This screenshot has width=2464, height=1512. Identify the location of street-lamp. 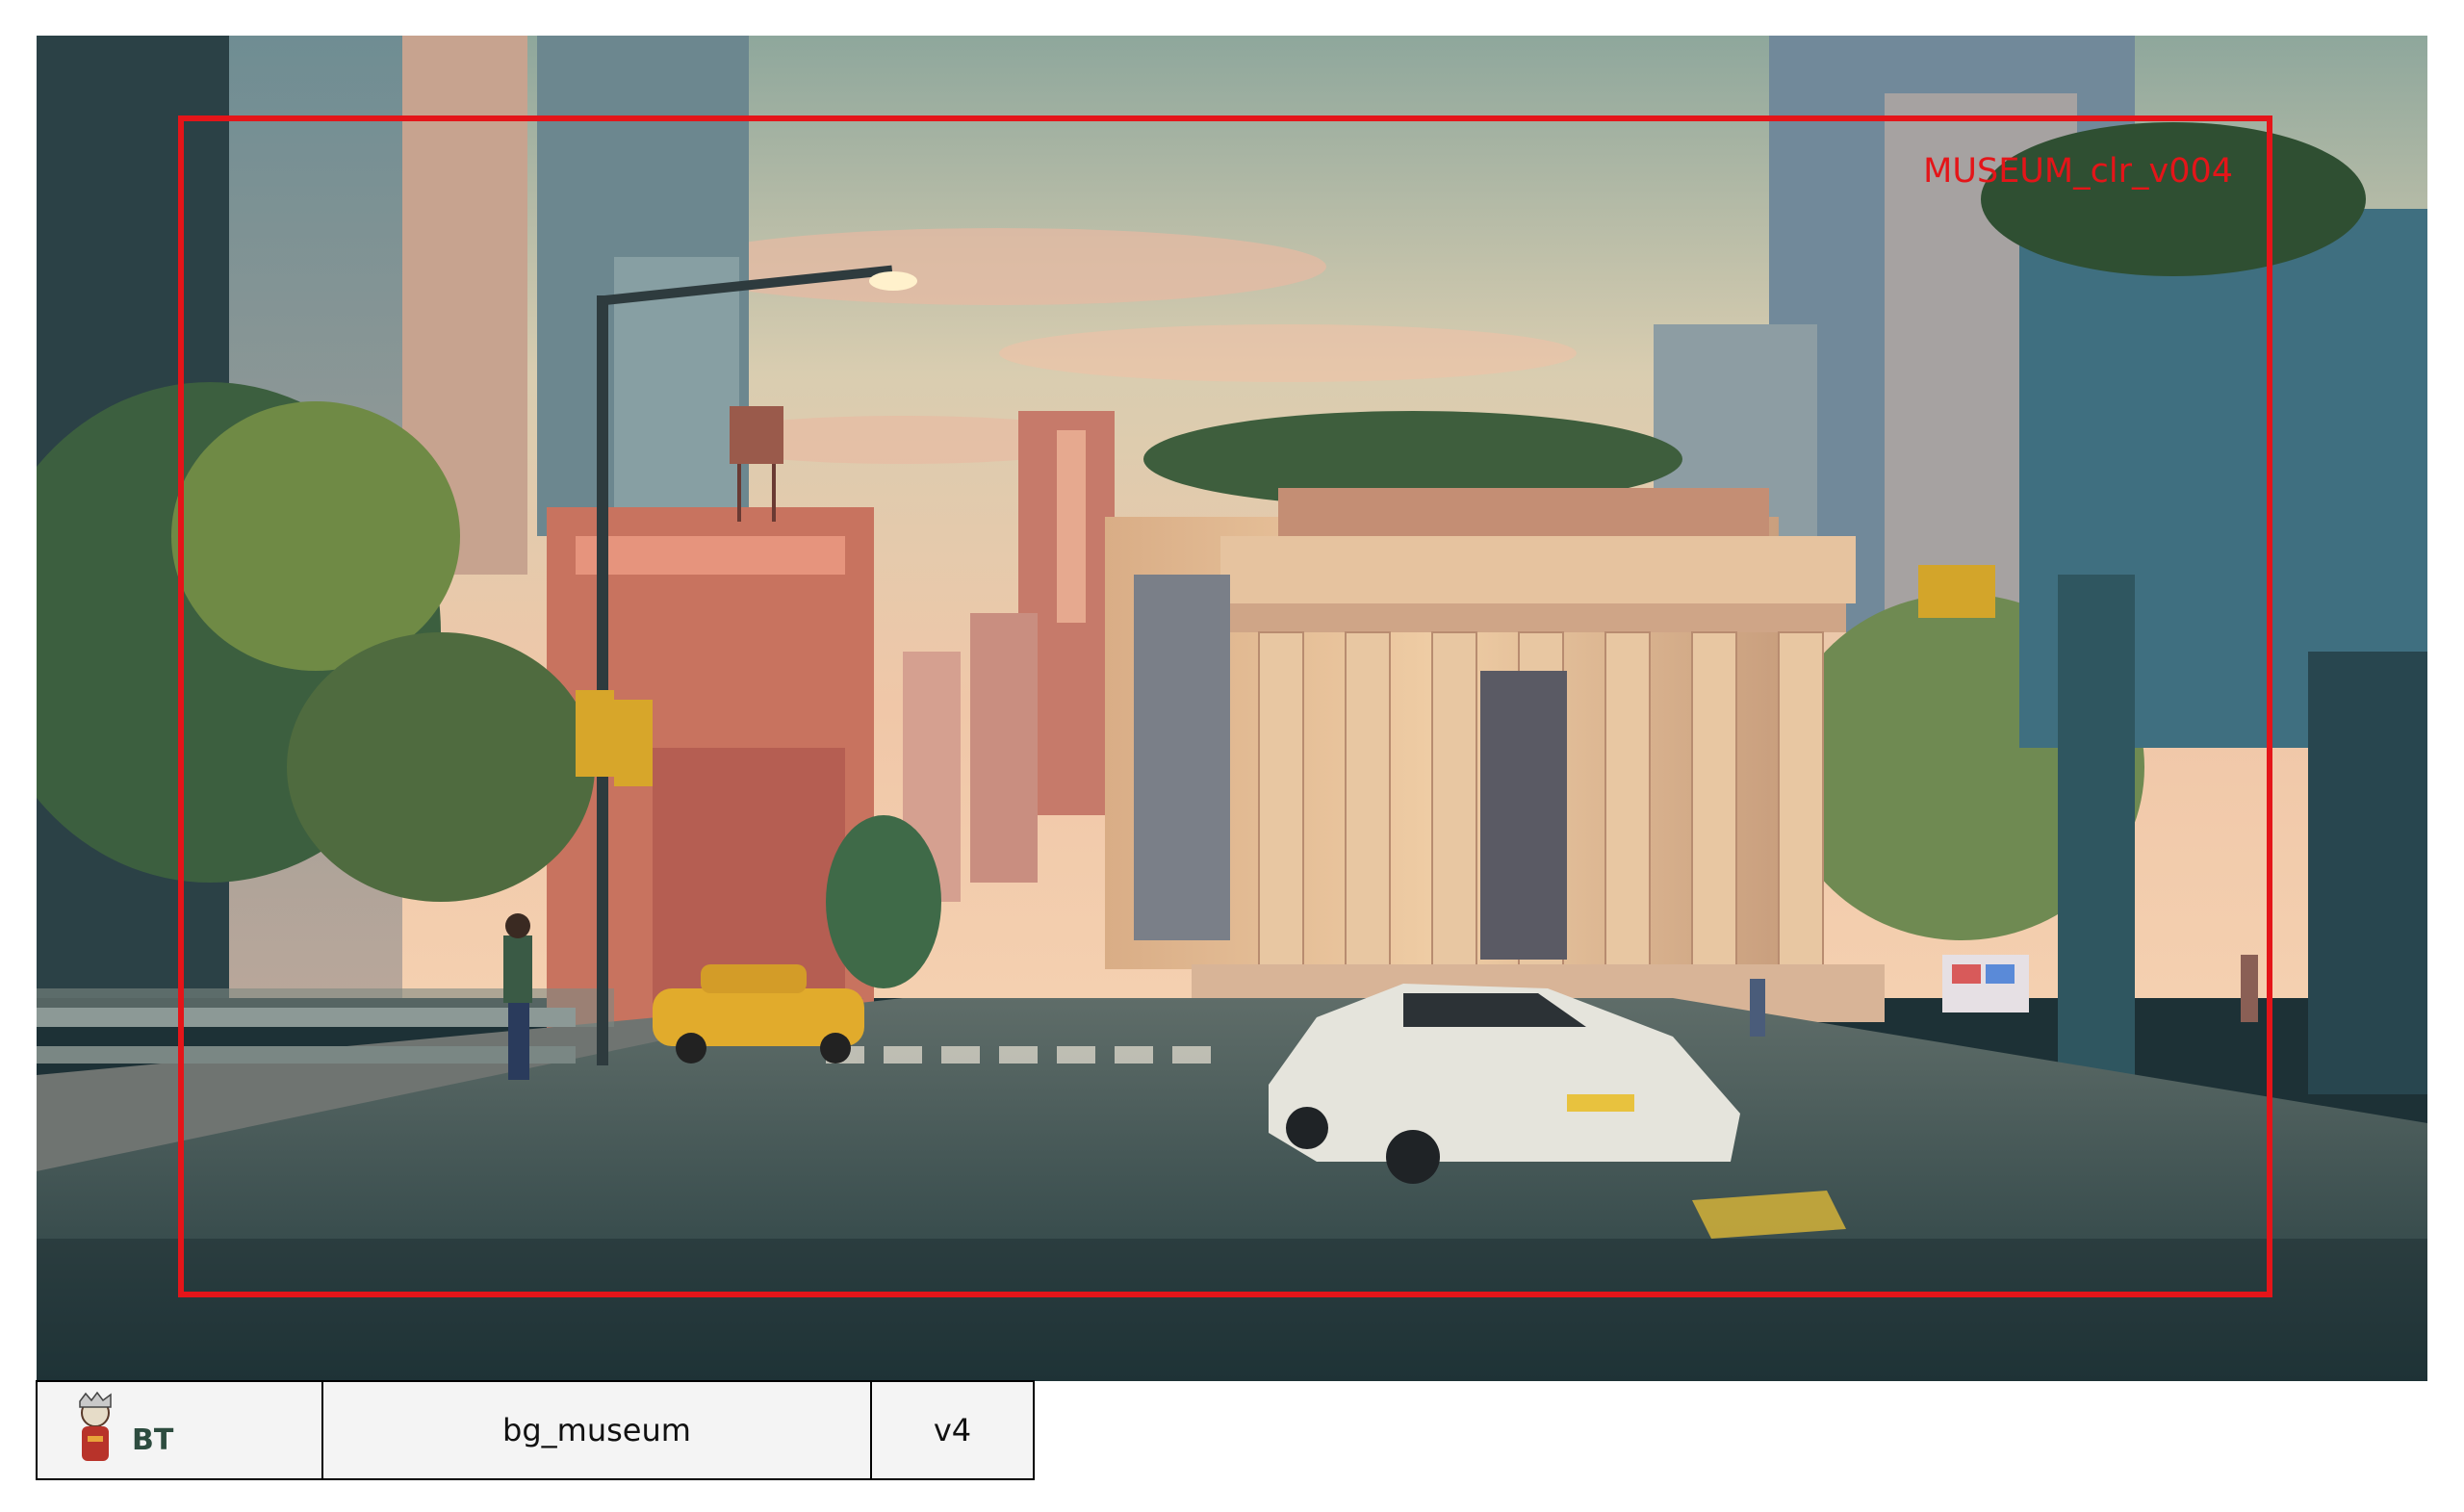
(602, 680).